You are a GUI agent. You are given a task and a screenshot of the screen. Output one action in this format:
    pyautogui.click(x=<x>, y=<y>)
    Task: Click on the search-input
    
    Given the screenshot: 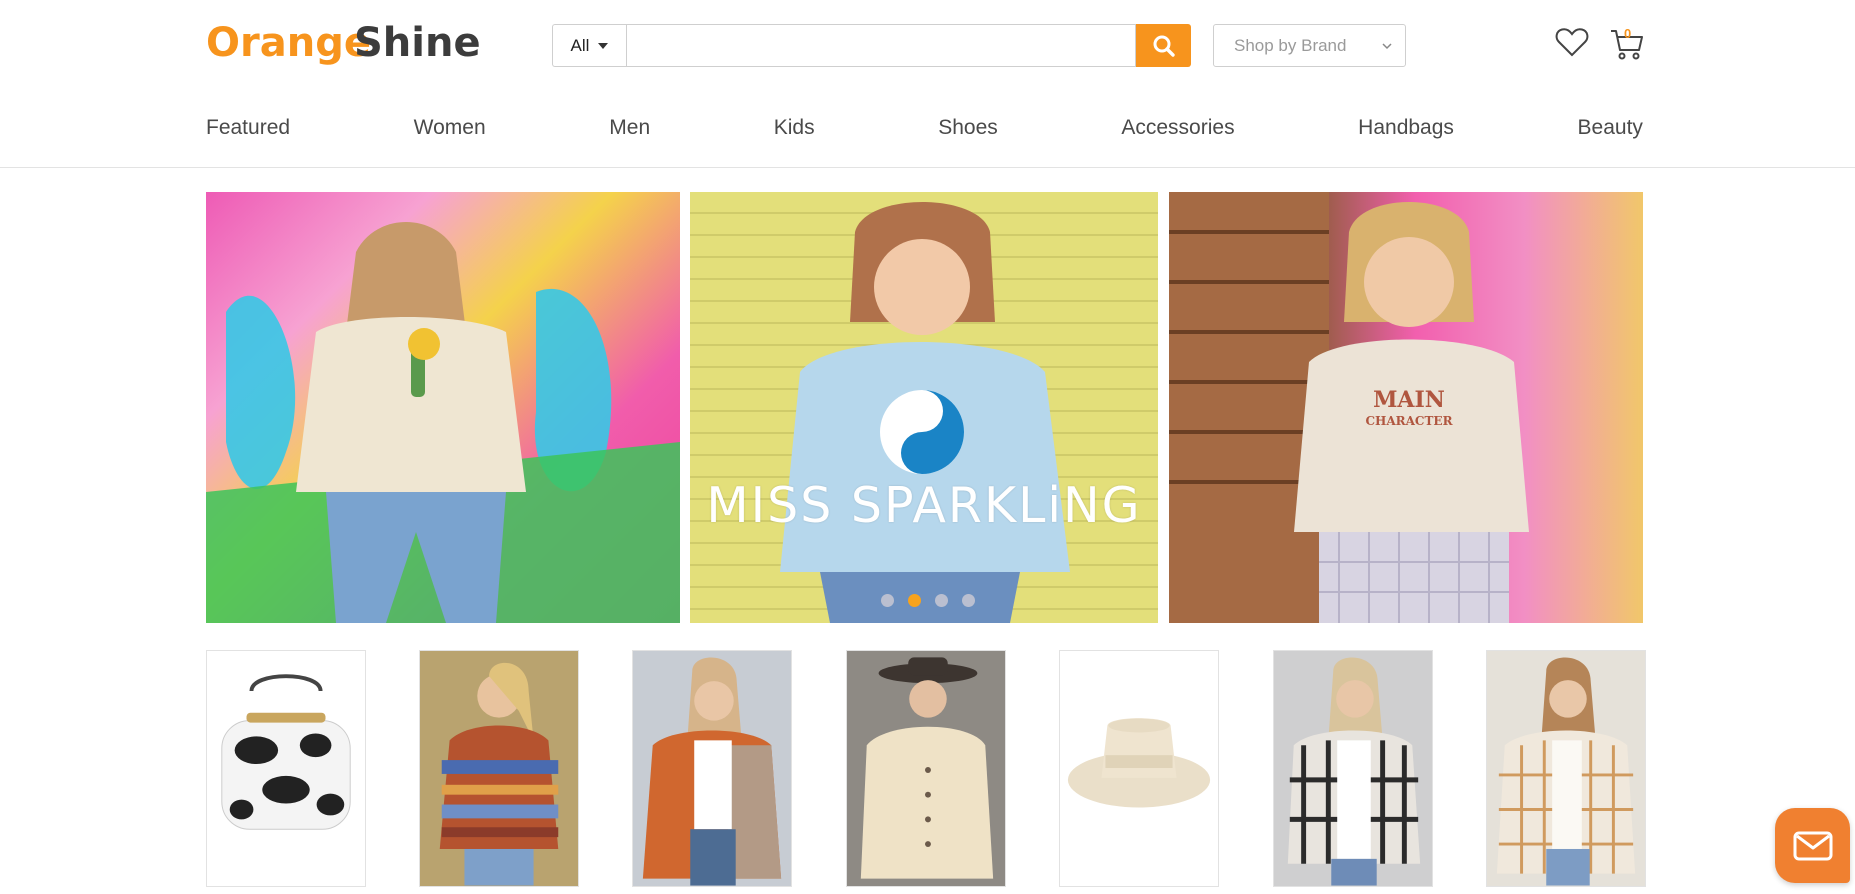 What is the action you would take?
    pyautogui.click(x=881, y=45)
    